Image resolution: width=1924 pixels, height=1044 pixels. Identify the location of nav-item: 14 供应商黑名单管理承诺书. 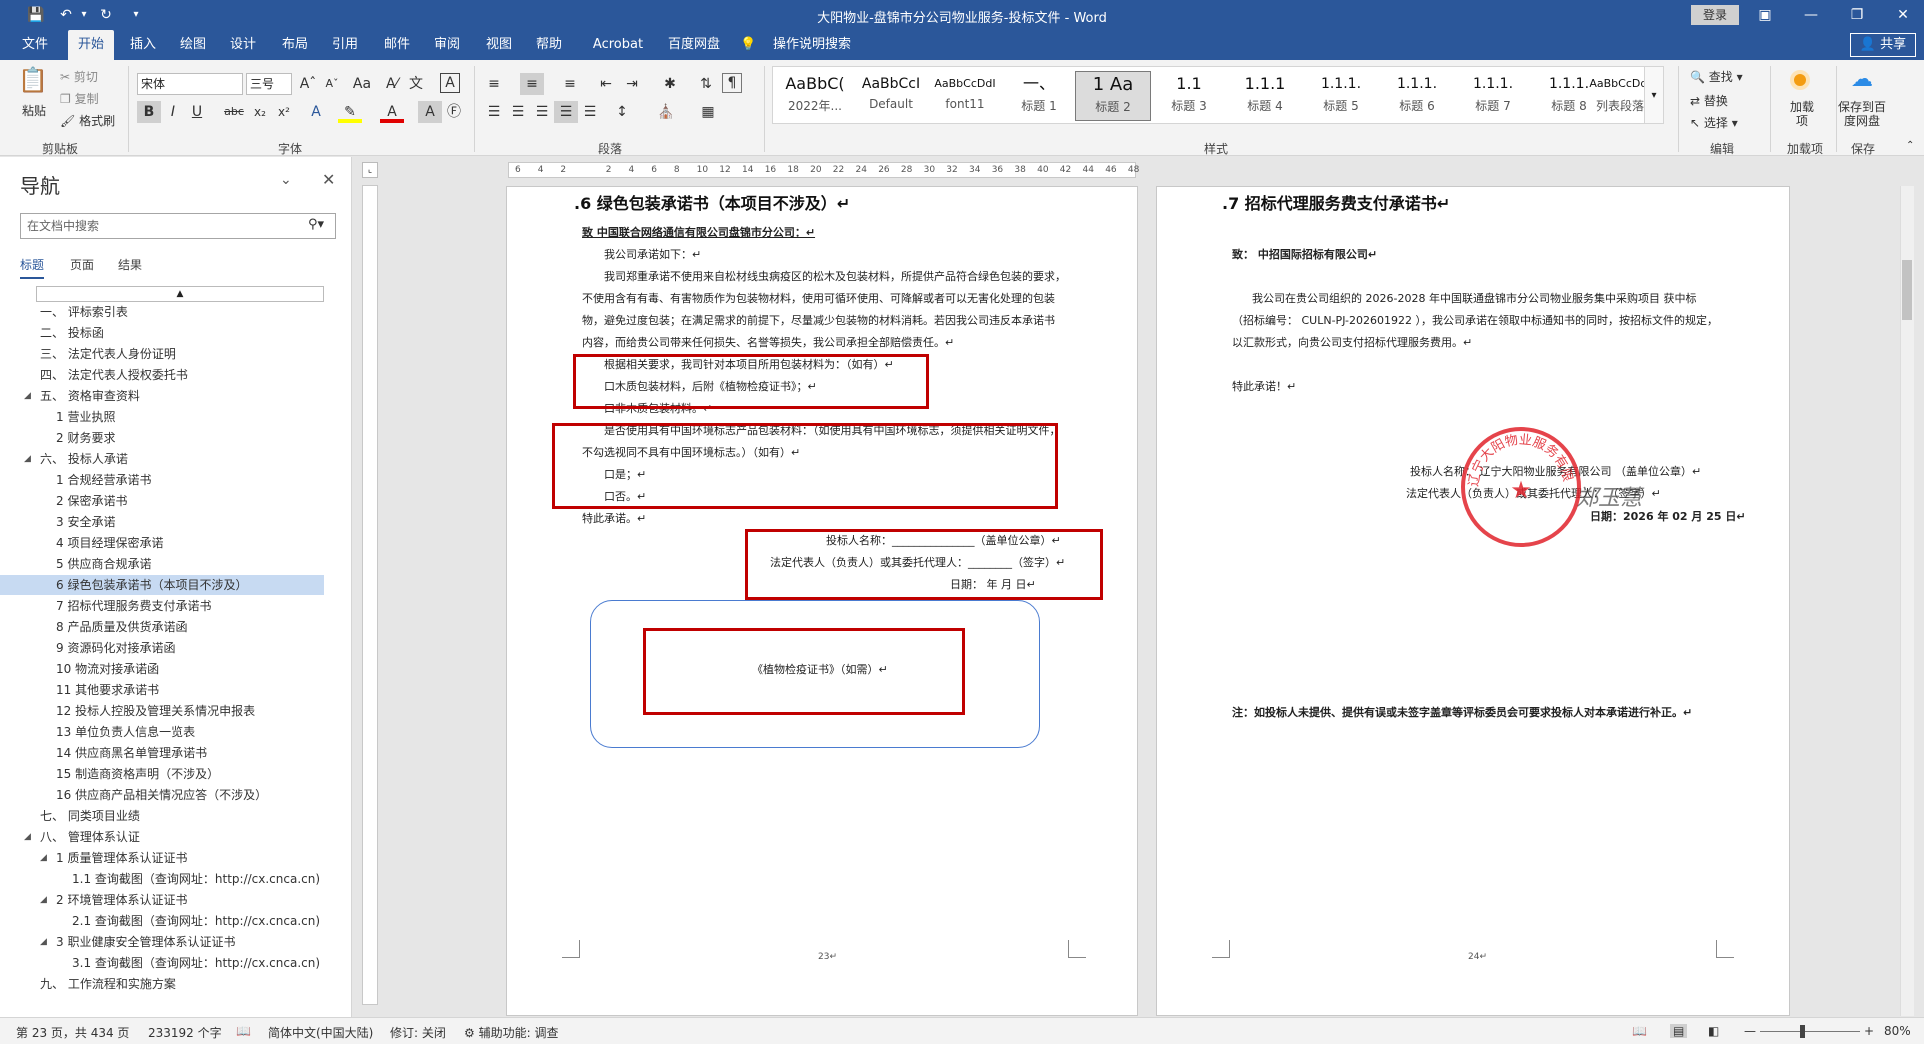
(162, 753).